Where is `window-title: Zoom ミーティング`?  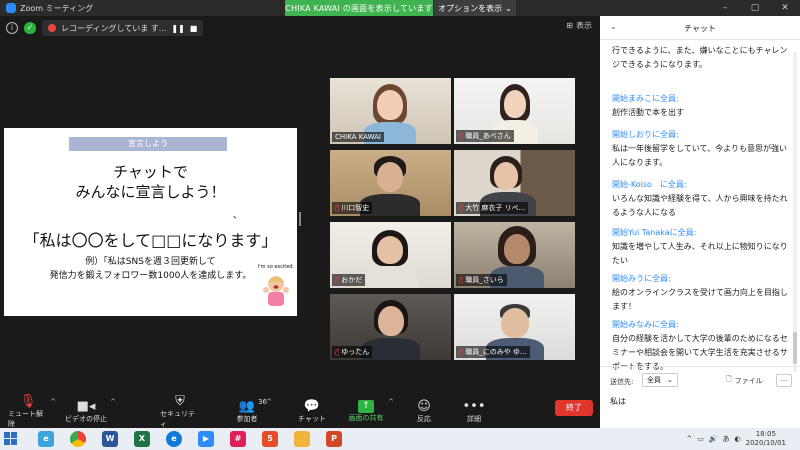
window-title: Zoom ミーティング is located at coordinates (57, 8).